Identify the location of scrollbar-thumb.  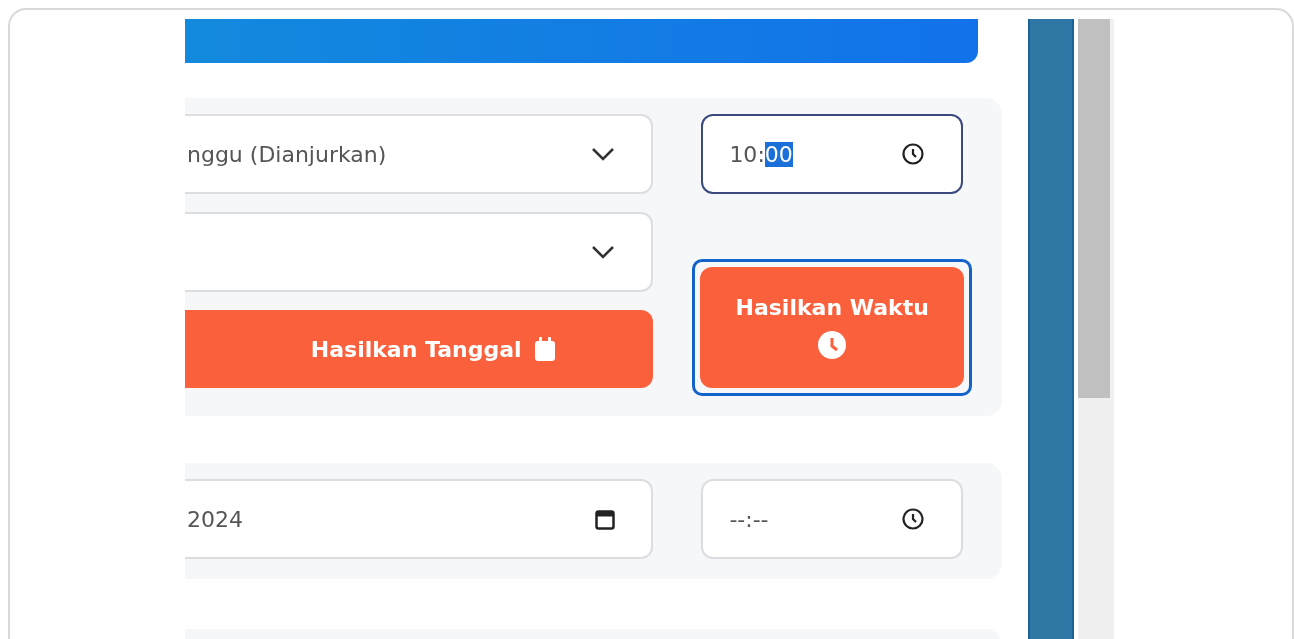
(1094, 208).